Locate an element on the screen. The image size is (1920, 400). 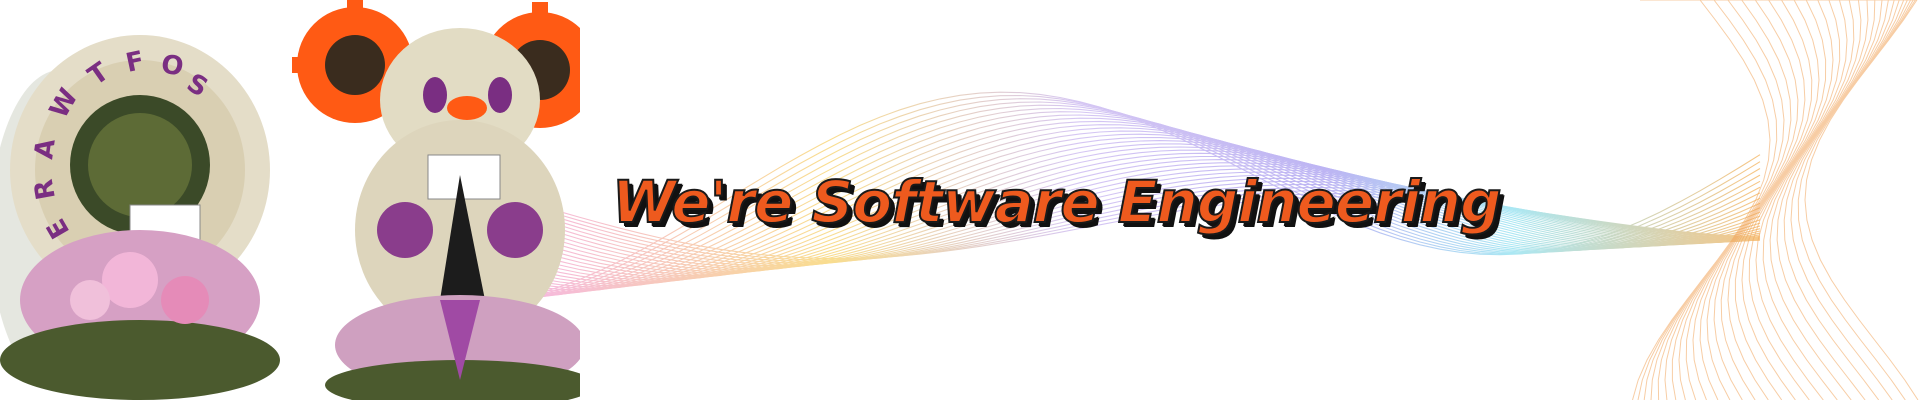
headline-text: We're Software Engineering is located at coordinates (1056, 202).